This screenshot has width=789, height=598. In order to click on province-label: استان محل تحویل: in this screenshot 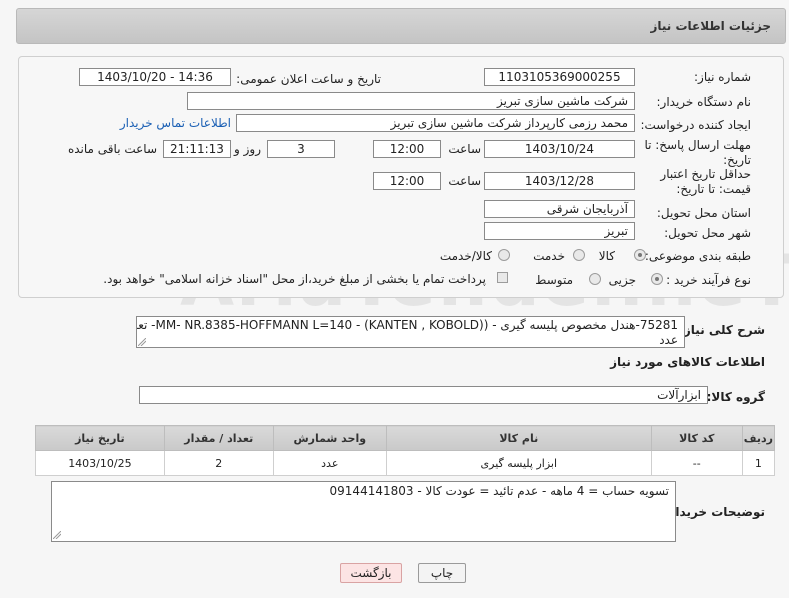, I will do `click(703, 213)`.